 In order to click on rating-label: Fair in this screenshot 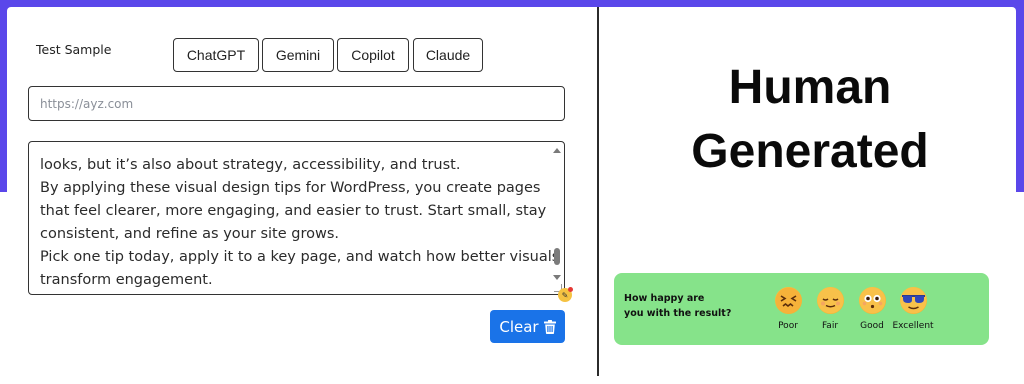, I will do `click(830, 326)`.